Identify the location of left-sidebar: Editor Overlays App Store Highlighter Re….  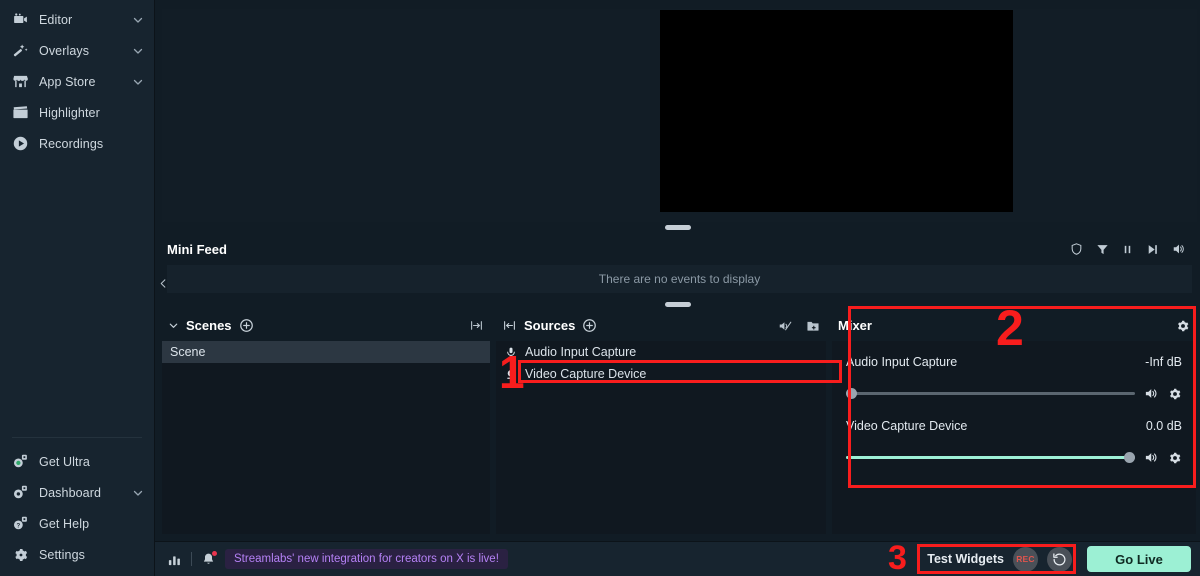
(77, 288).